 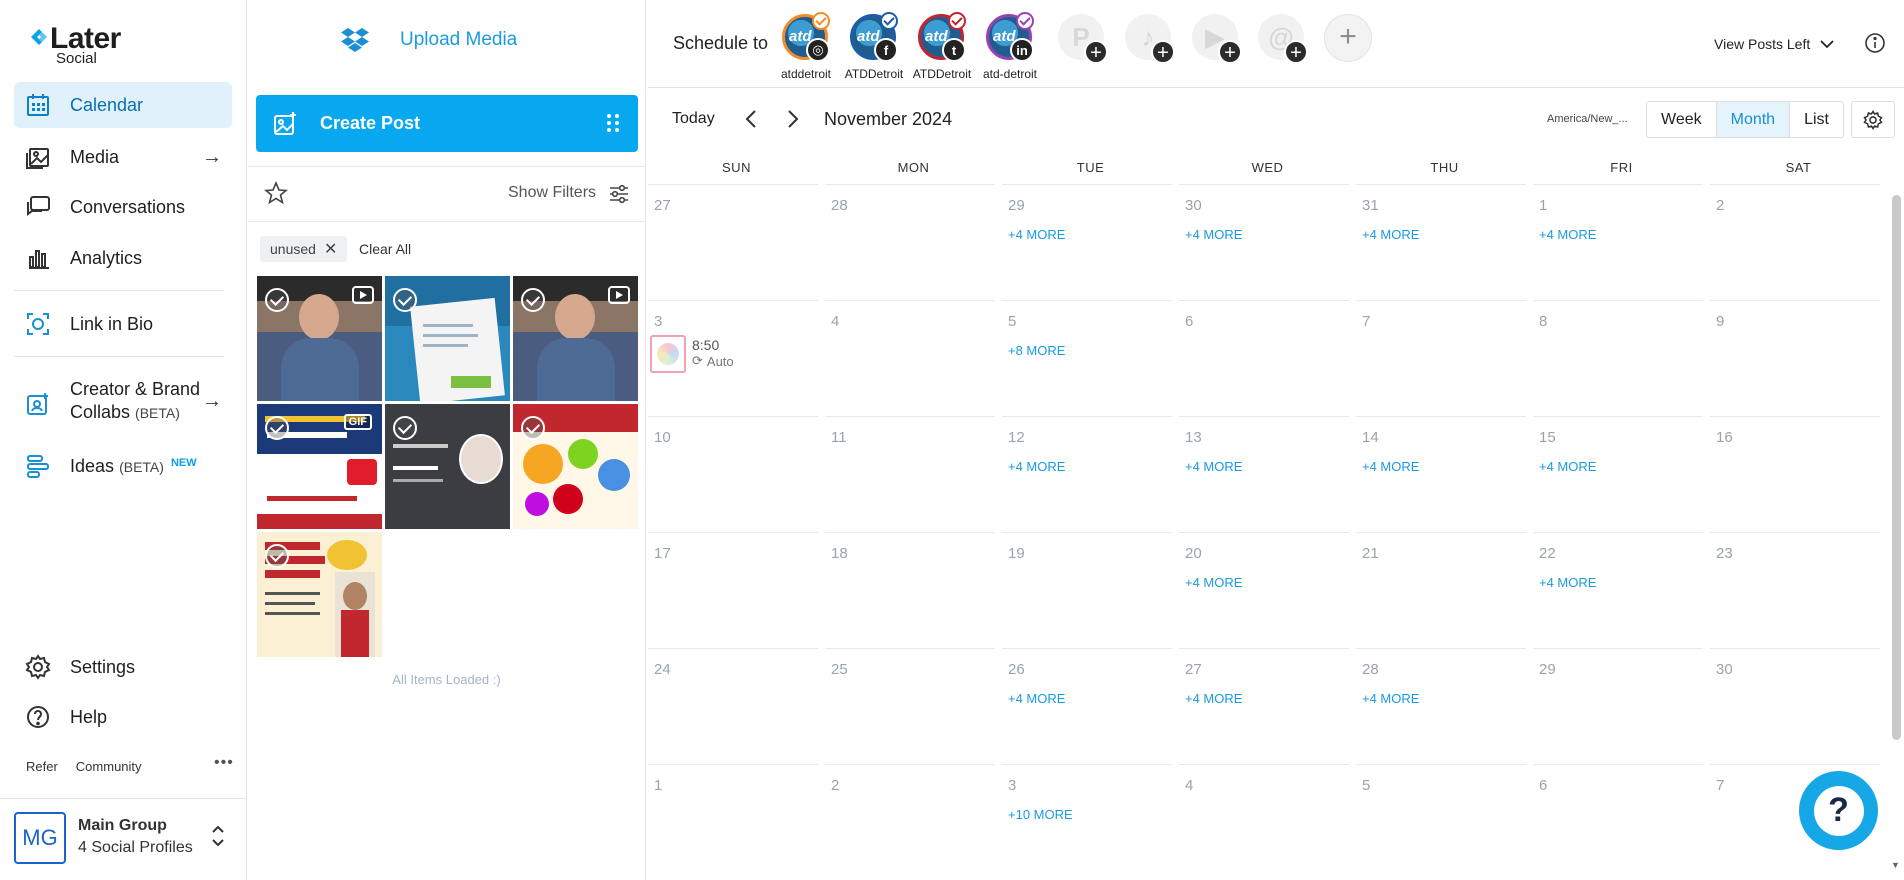 What do you see at coordinates (1087, 473) in the screenshot?
I see `calendar-day-cell: 12 +4 MORE` at bounding box center [1087, 473].